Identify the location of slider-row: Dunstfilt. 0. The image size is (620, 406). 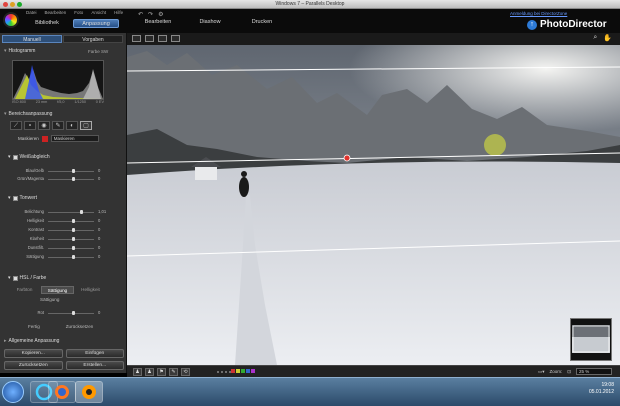
(56, 248).